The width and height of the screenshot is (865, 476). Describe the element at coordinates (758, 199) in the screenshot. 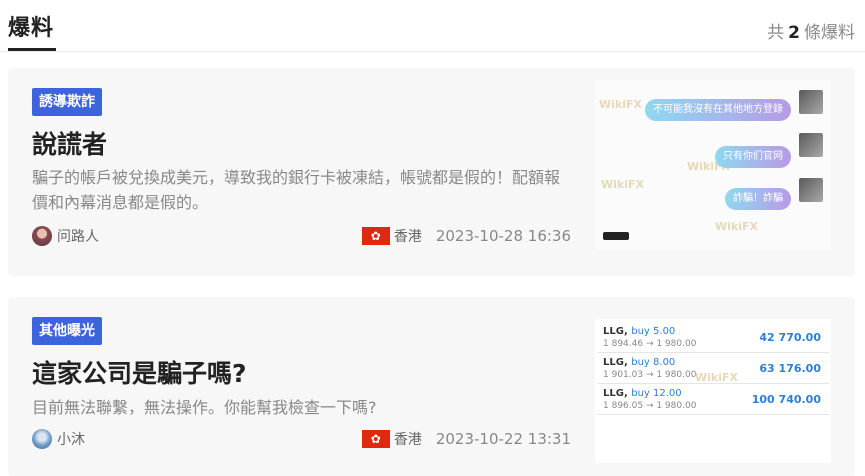

I see `chat-bubble: 詐騙！詐騙` at that location.